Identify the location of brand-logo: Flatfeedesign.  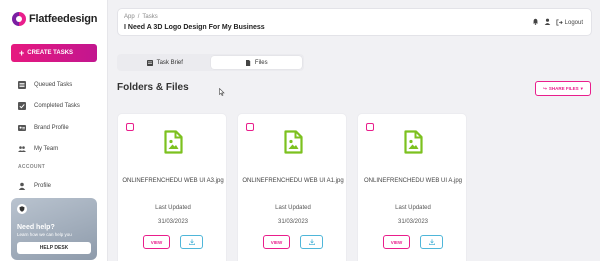
(55, 19).